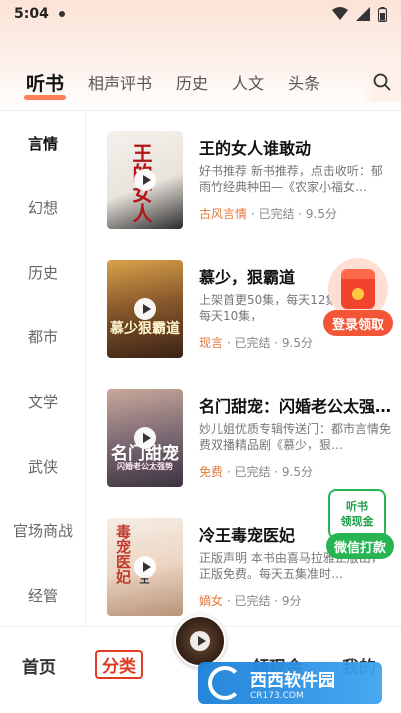  What do you see at coordinates (358, 323) in the screenshot?
I see `login-reward-label: 登录领取` at bounding box center [358, 323].